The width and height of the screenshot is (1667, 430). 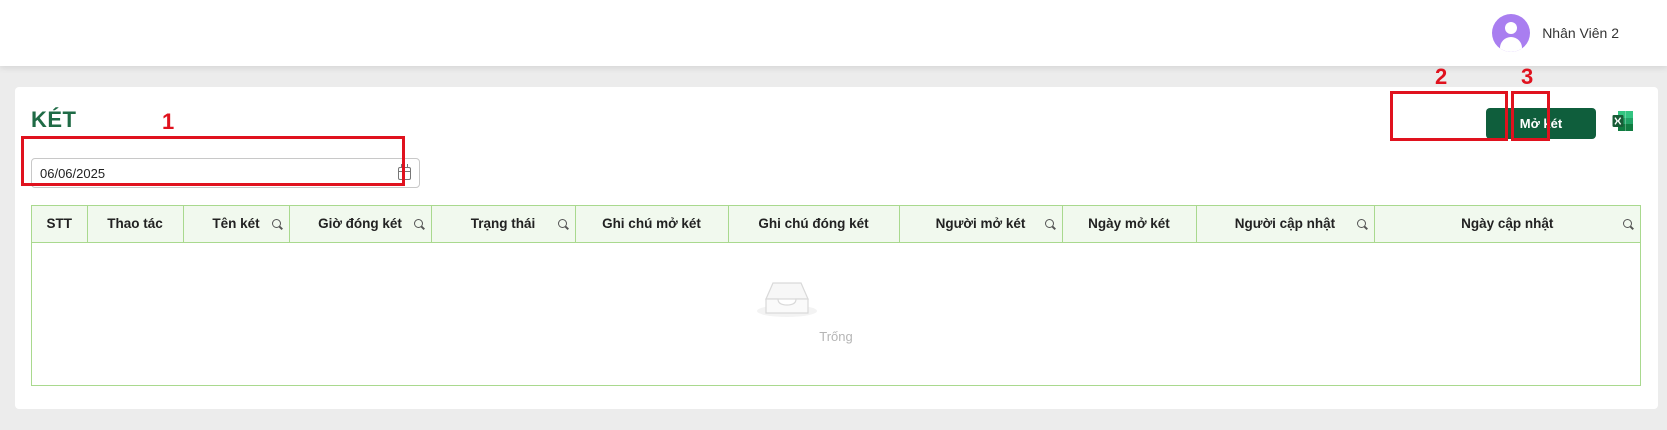 I want to click on column-header-label: Người mở két, so click(x=980, y=224).